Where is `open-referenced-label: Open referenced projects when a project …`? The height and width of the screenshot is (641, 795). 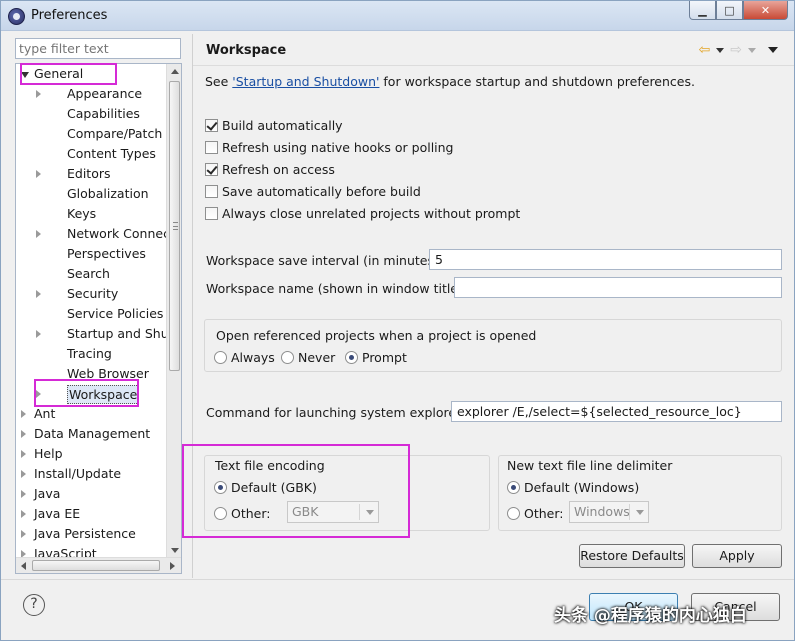
open-referenced-label: Open referenced projects when a project … is located at coordinates (376, 335).